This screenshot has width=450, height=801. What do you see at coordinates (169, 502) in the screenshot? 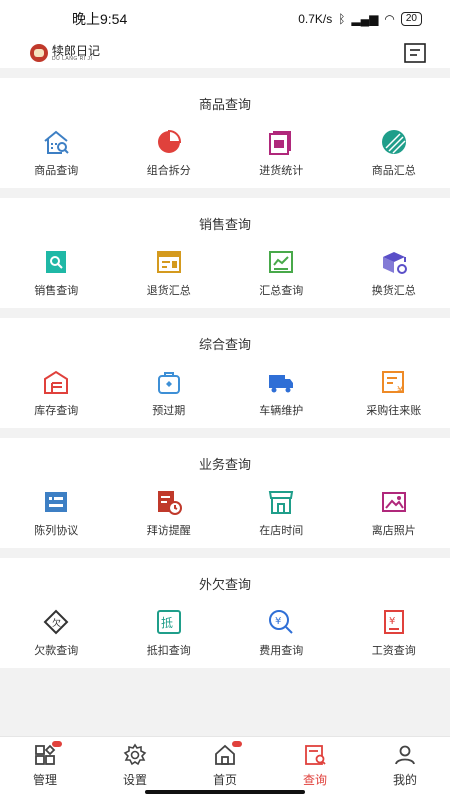
I see `visit-clock-icon` at bounding box center [169, 502].